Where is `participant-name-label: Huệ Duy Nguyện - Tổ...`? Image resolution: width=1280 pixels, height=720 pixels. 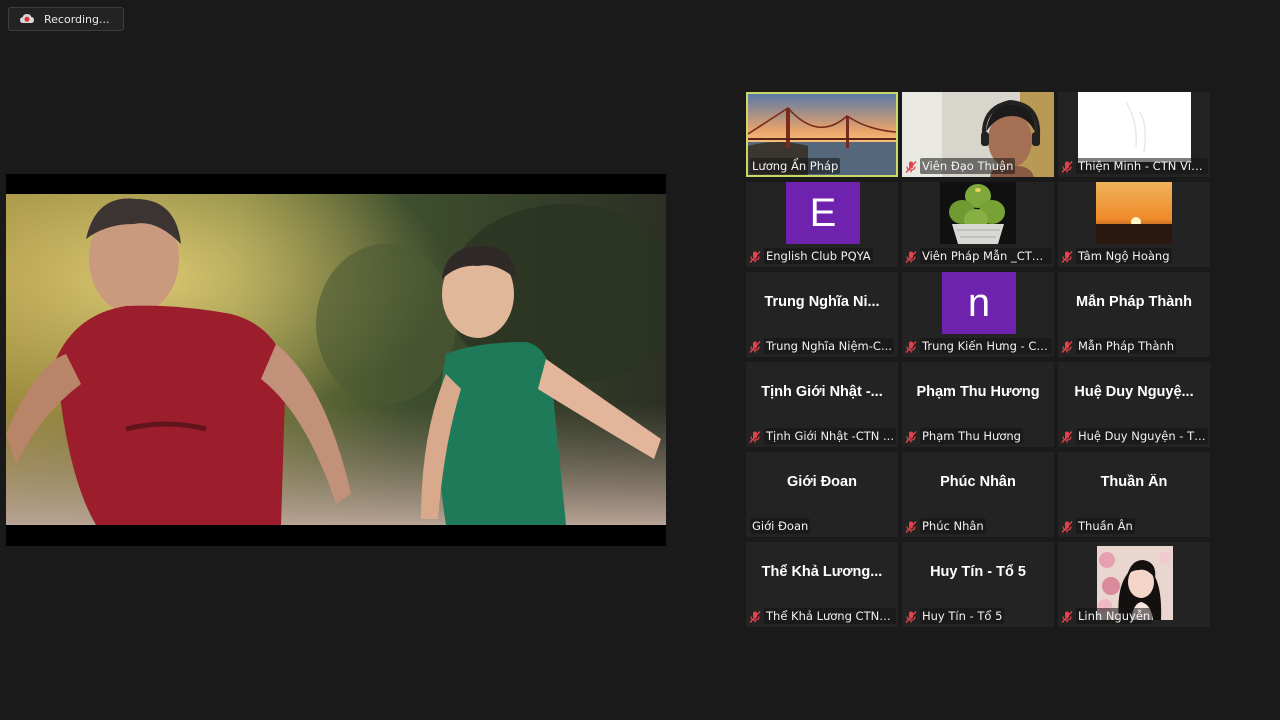
participant-name-label: Huệ Duy Nguyện - Tổ... is located at coordinates (1142, 436).